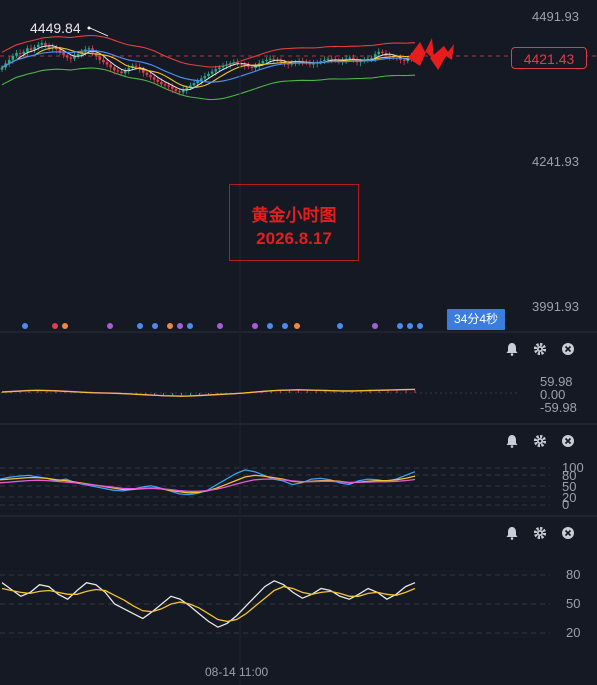  I want to click on annotation-title: 黄金小时图, so click(294, 215).